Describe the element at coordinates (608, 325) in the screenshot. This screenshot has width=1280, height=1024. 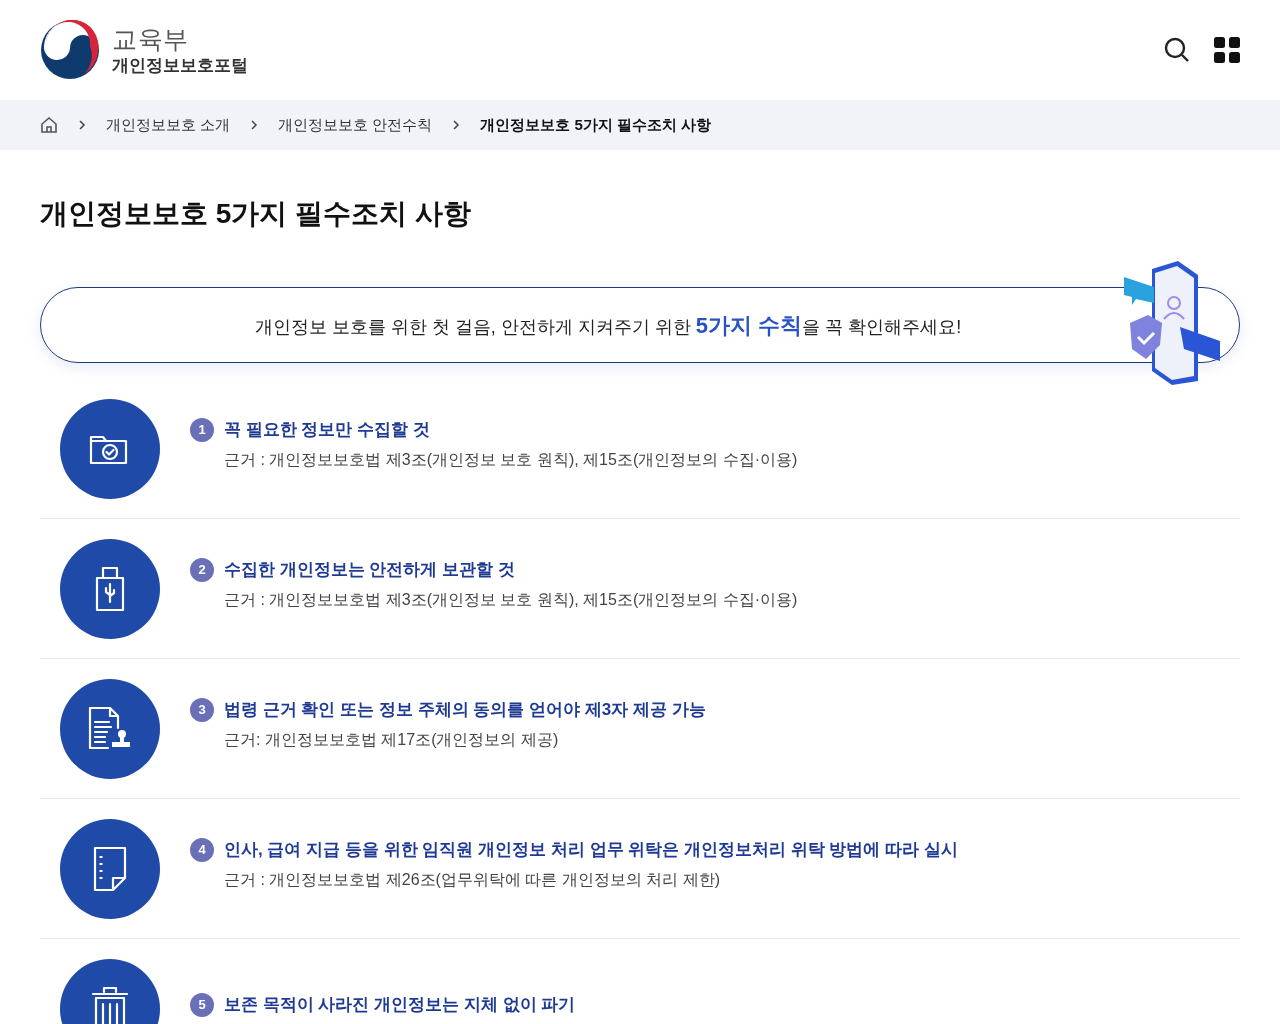
I see `banner-text: 개인정보 보호를 위한 첫 걸음, 안전하게 지켜주기 위한 5가지 수칙 을 꼭 확인해주세요!` at that location.